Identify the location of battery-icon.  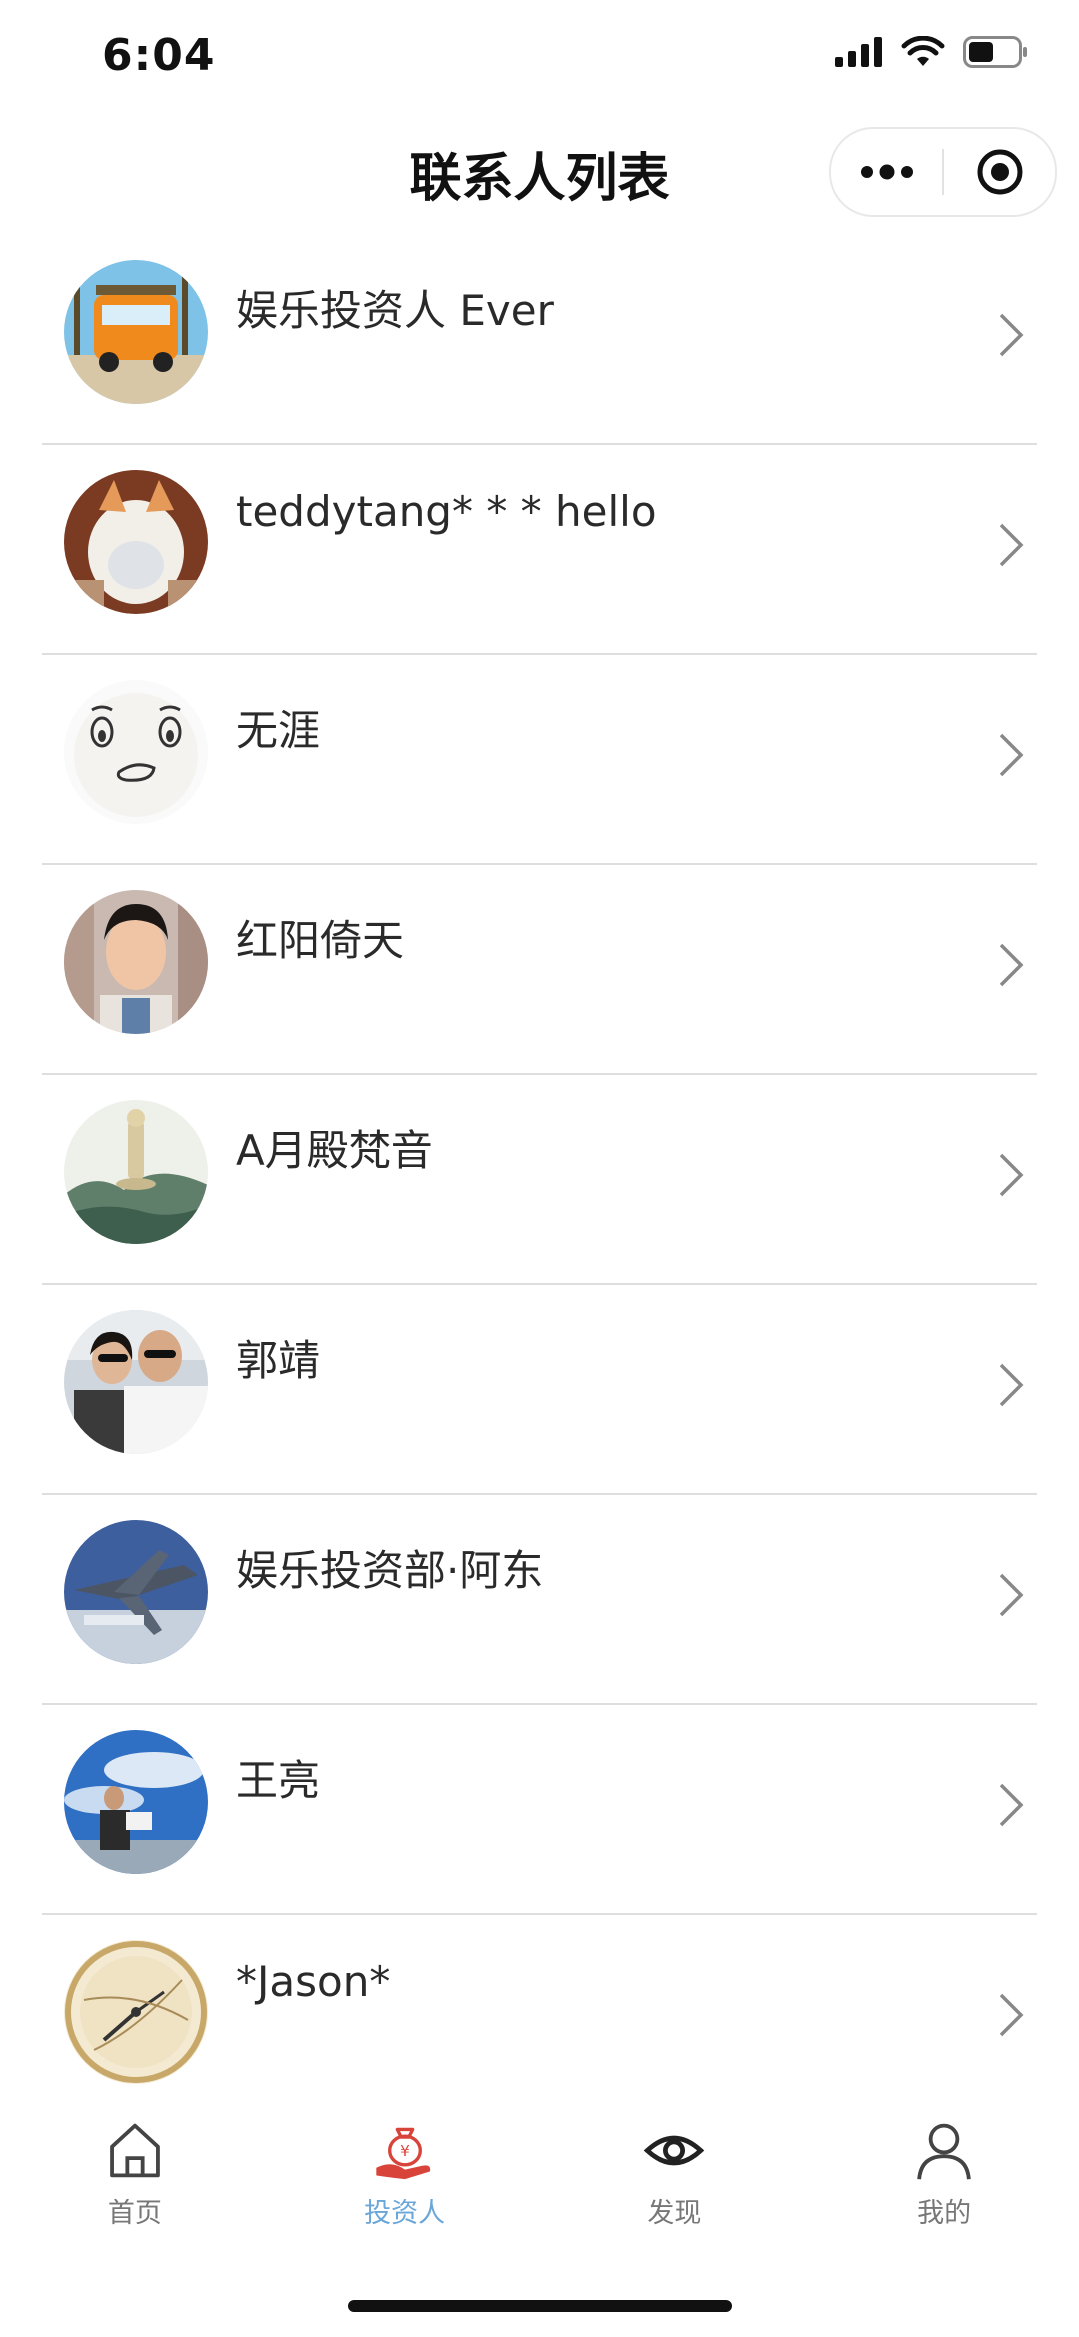
(995, 52).